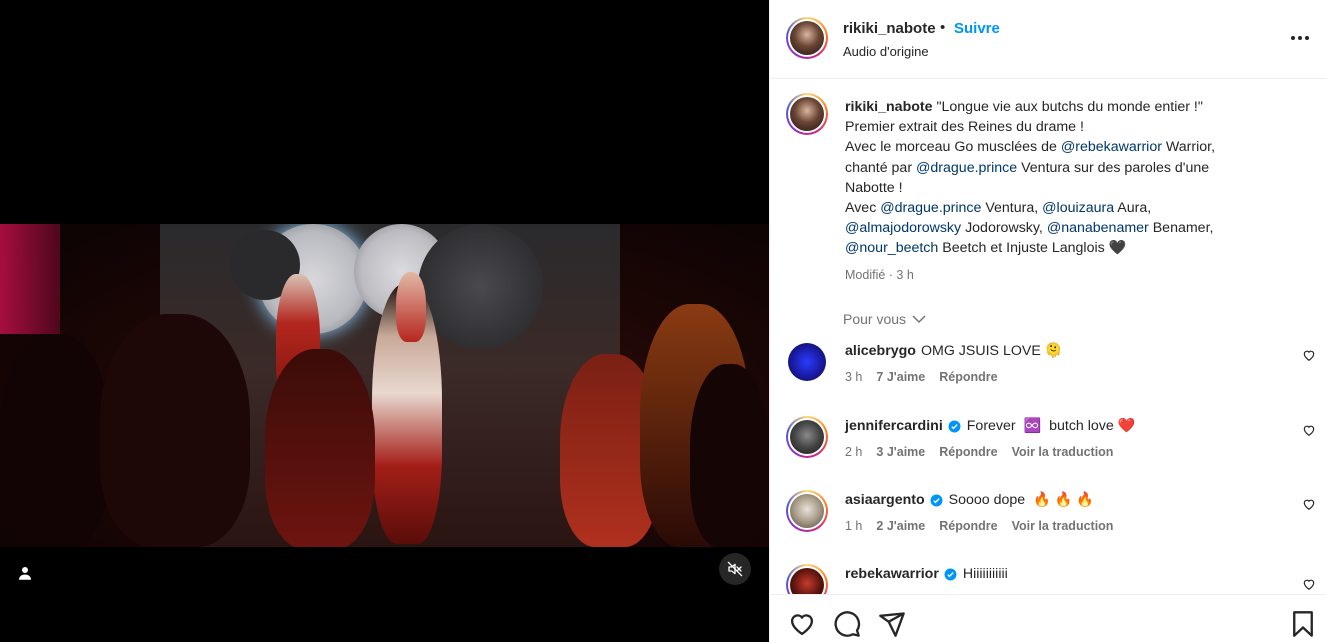 This screenshot has width=1327, height=642. Describe the element at coordinates (1048, 39) in the screenshot. I see `post-header: rikiki_nabote • Suivre Audio d'origine` at that location.